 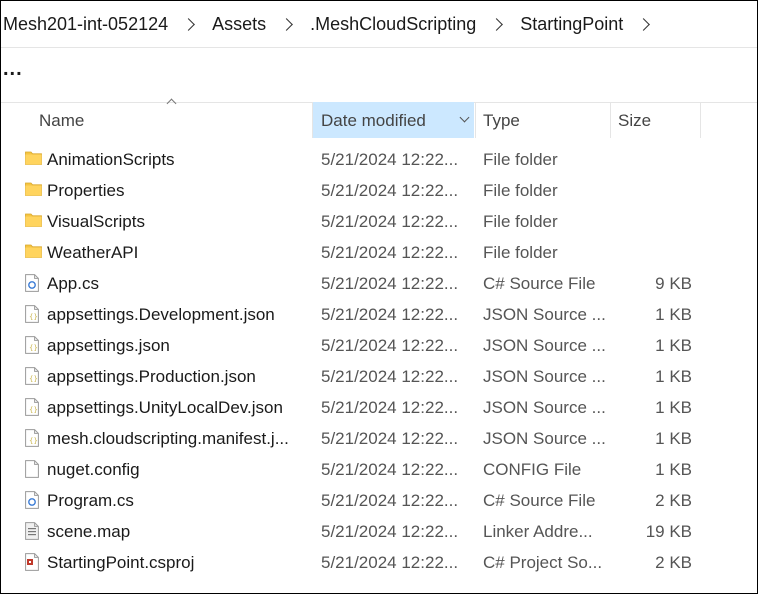 What do you see at coordinates (61, 120) in the screenshot?
I see `column-header-name: Name` at bounding box center [61, 120].